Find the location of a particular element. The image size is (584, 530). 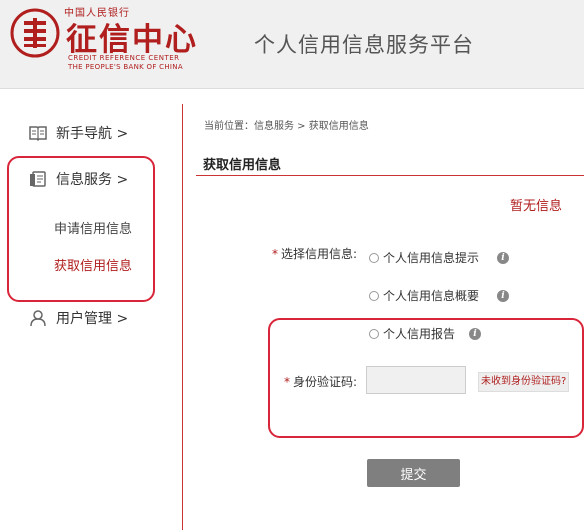

sidebar-item-label: 用户管理 > is located at coordinates (92, 319).